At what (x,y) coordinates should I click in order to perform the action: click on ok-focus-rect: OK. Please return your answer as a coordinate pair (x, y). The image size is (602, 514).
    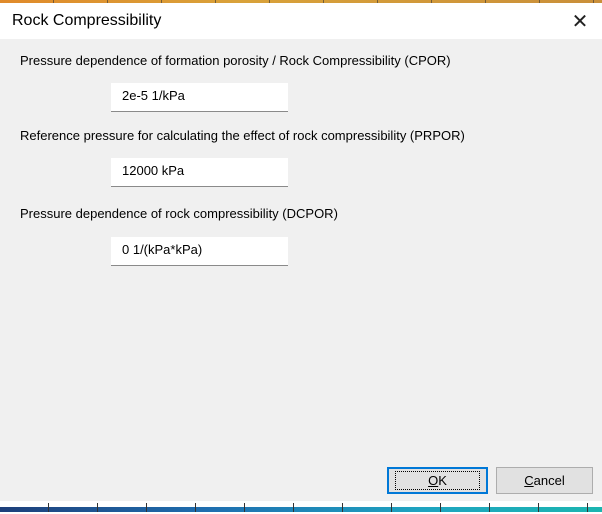
    Looking at the image, I should click on (437, 480).